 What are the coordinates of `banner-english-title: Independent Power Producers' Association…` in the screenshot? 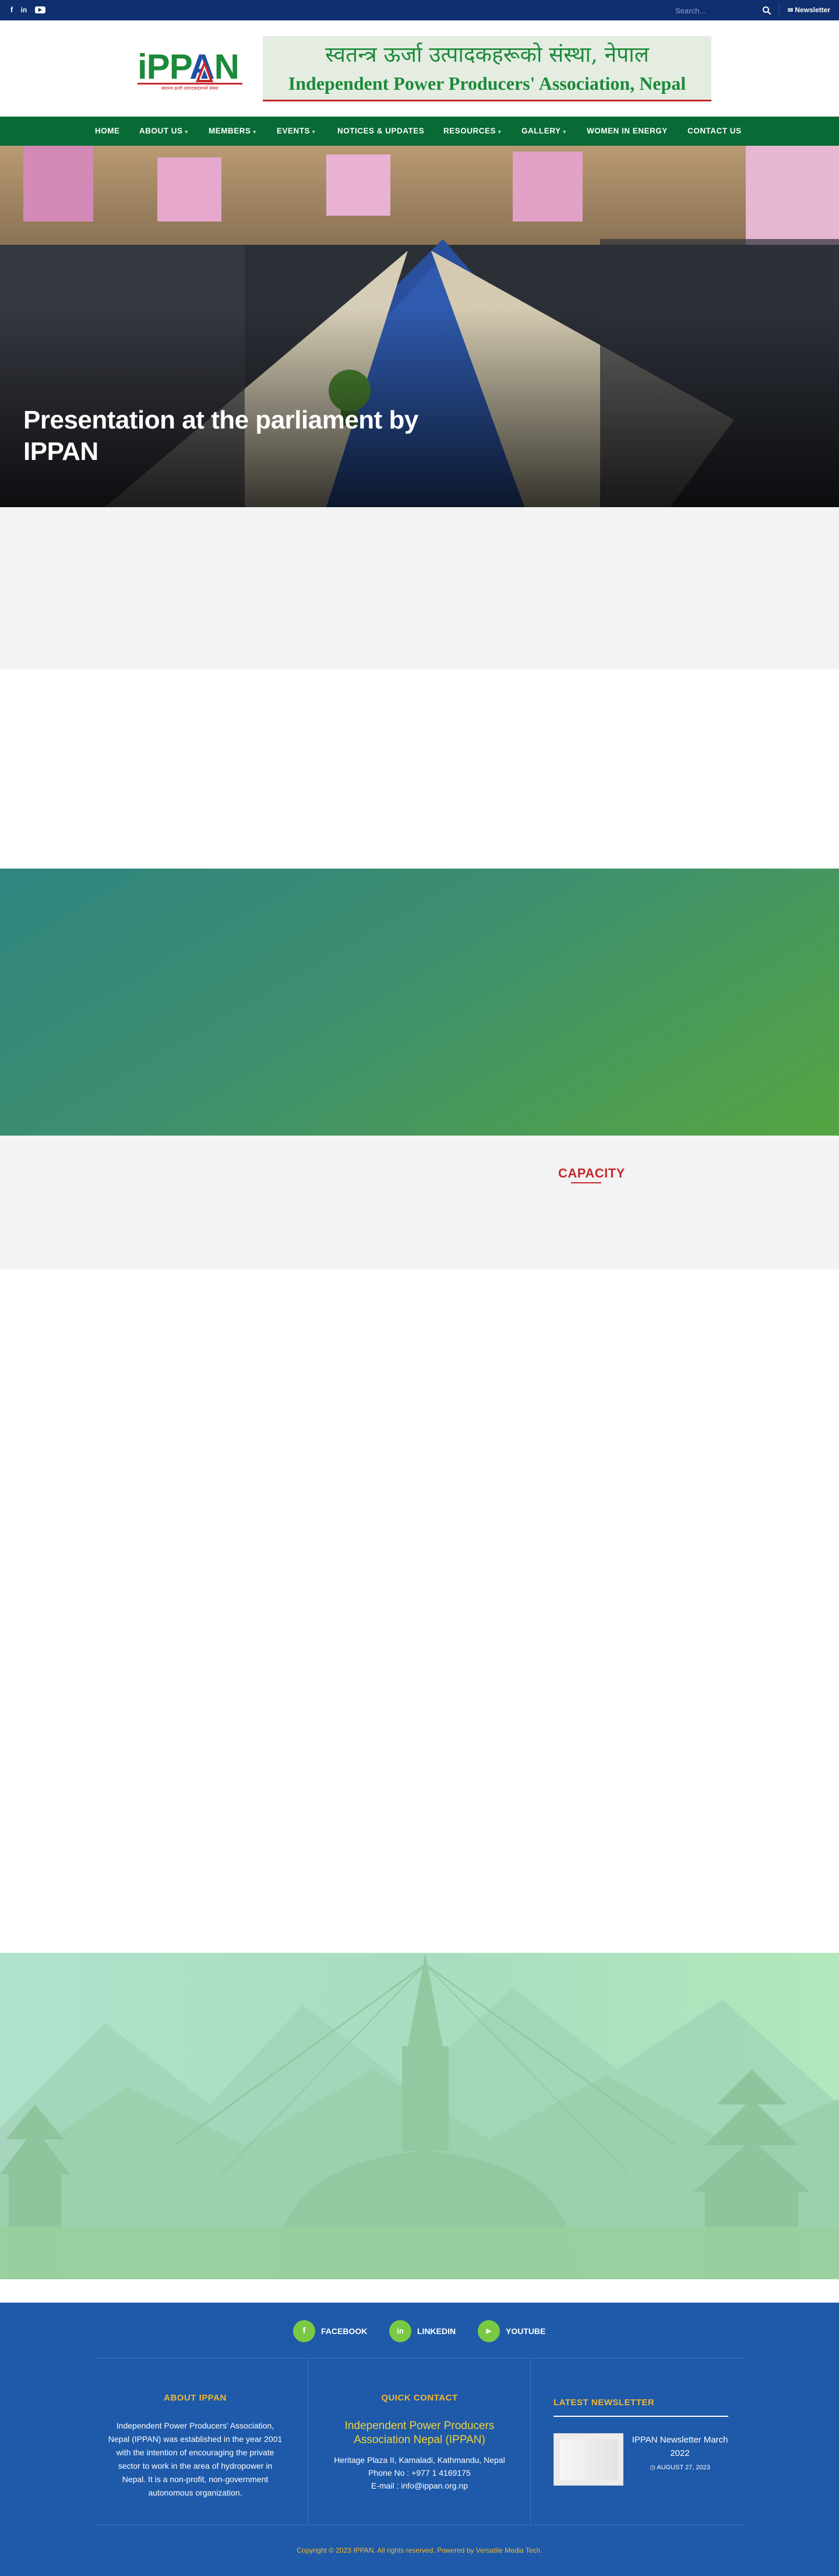 It's located at (487, 83).